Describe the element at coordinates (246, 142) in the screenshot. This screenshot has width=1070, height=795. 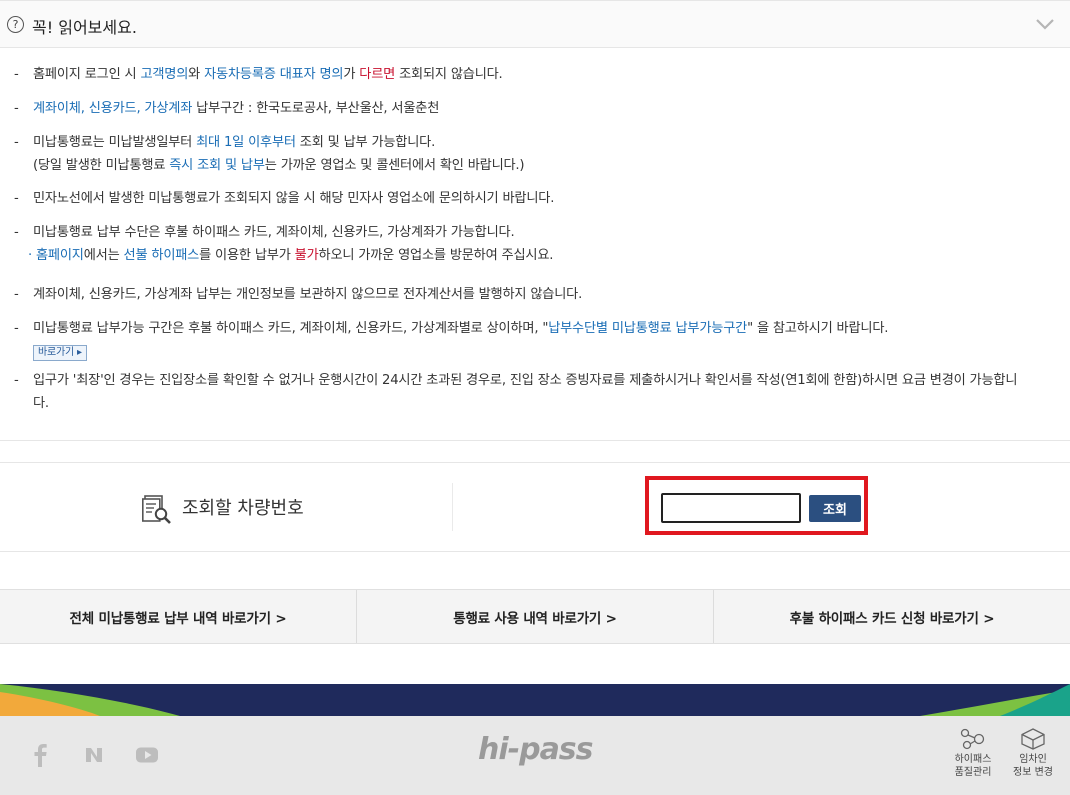
I see `item-highlight: 최대 1일 이후부터` at that location.